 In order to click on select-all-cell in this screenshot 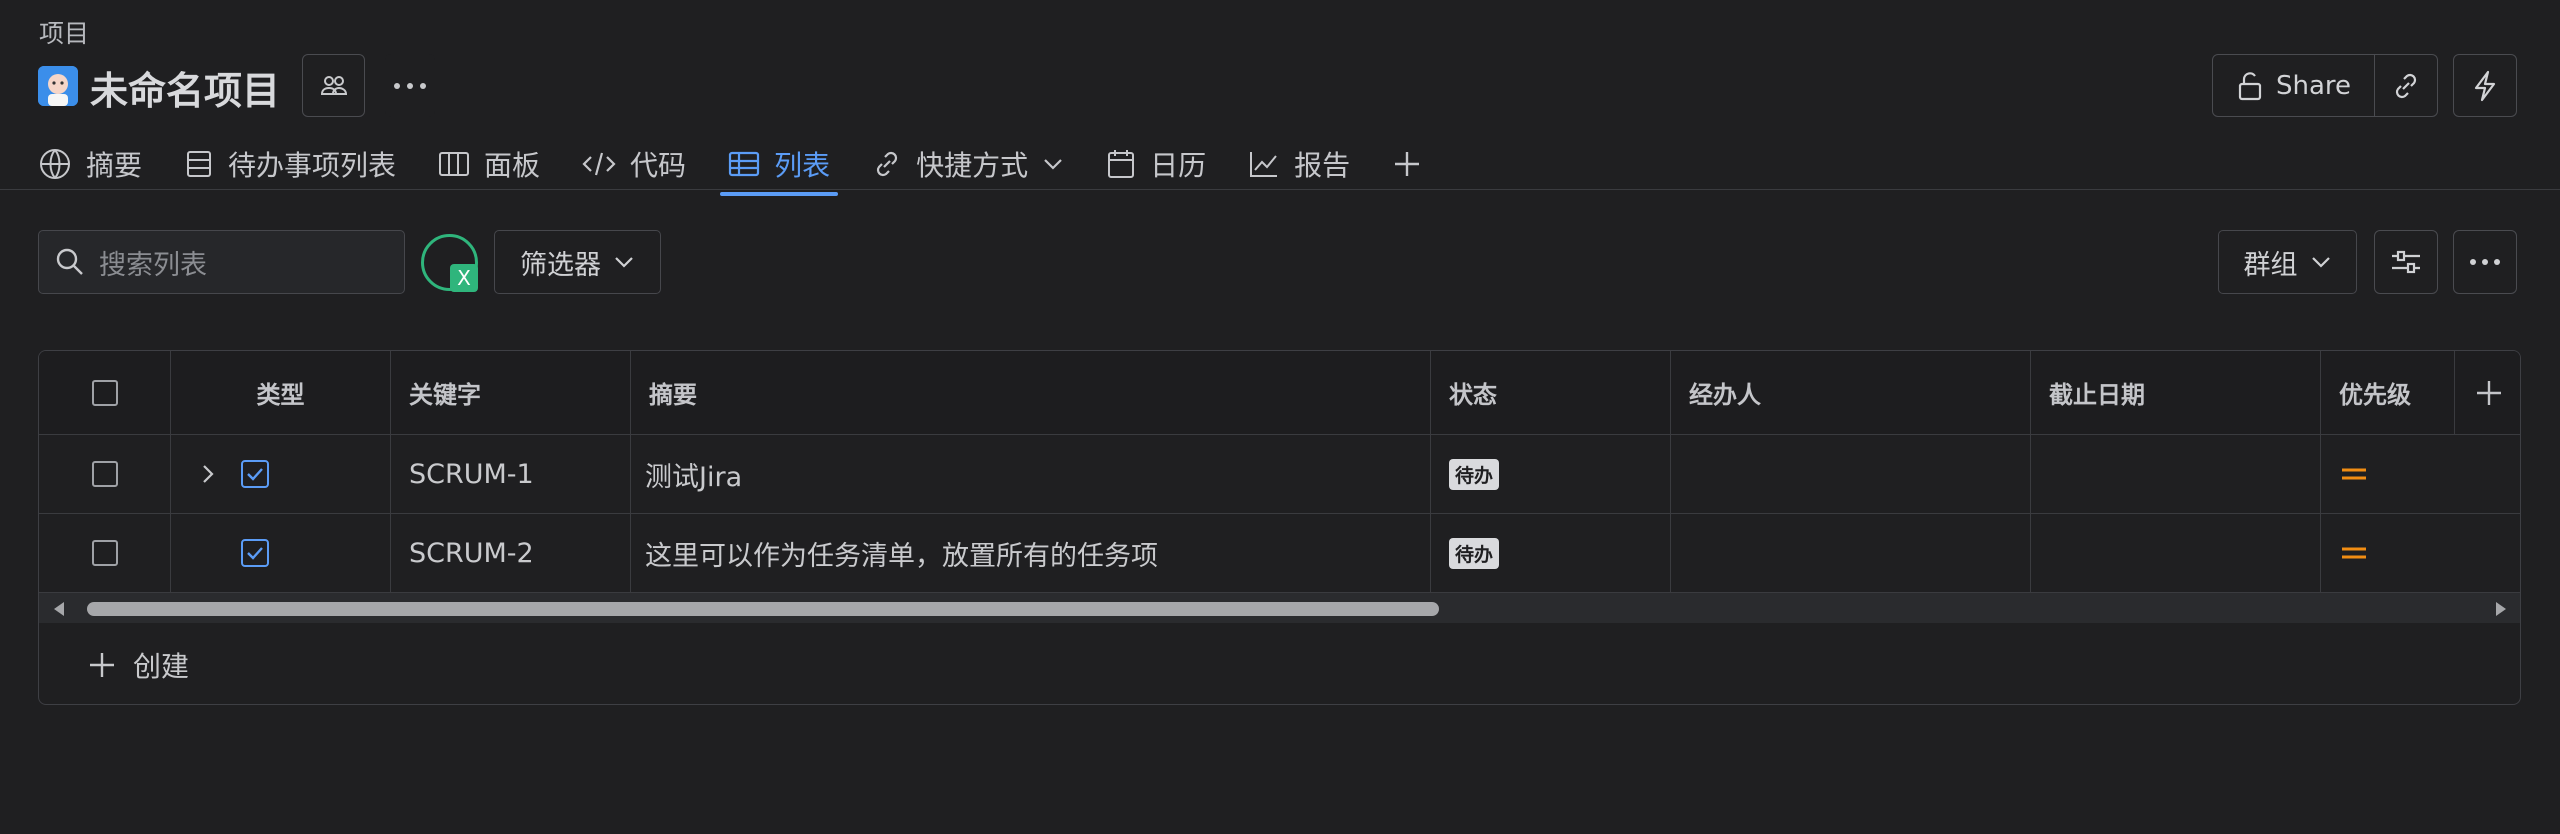, I will do `click(105, 393)`.